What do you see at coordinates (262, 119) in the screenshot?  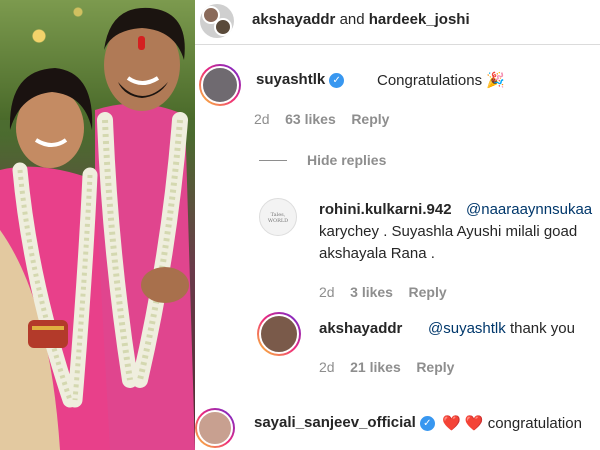 I see `comment-1-time: 2d` at bounding box center [262, 119].